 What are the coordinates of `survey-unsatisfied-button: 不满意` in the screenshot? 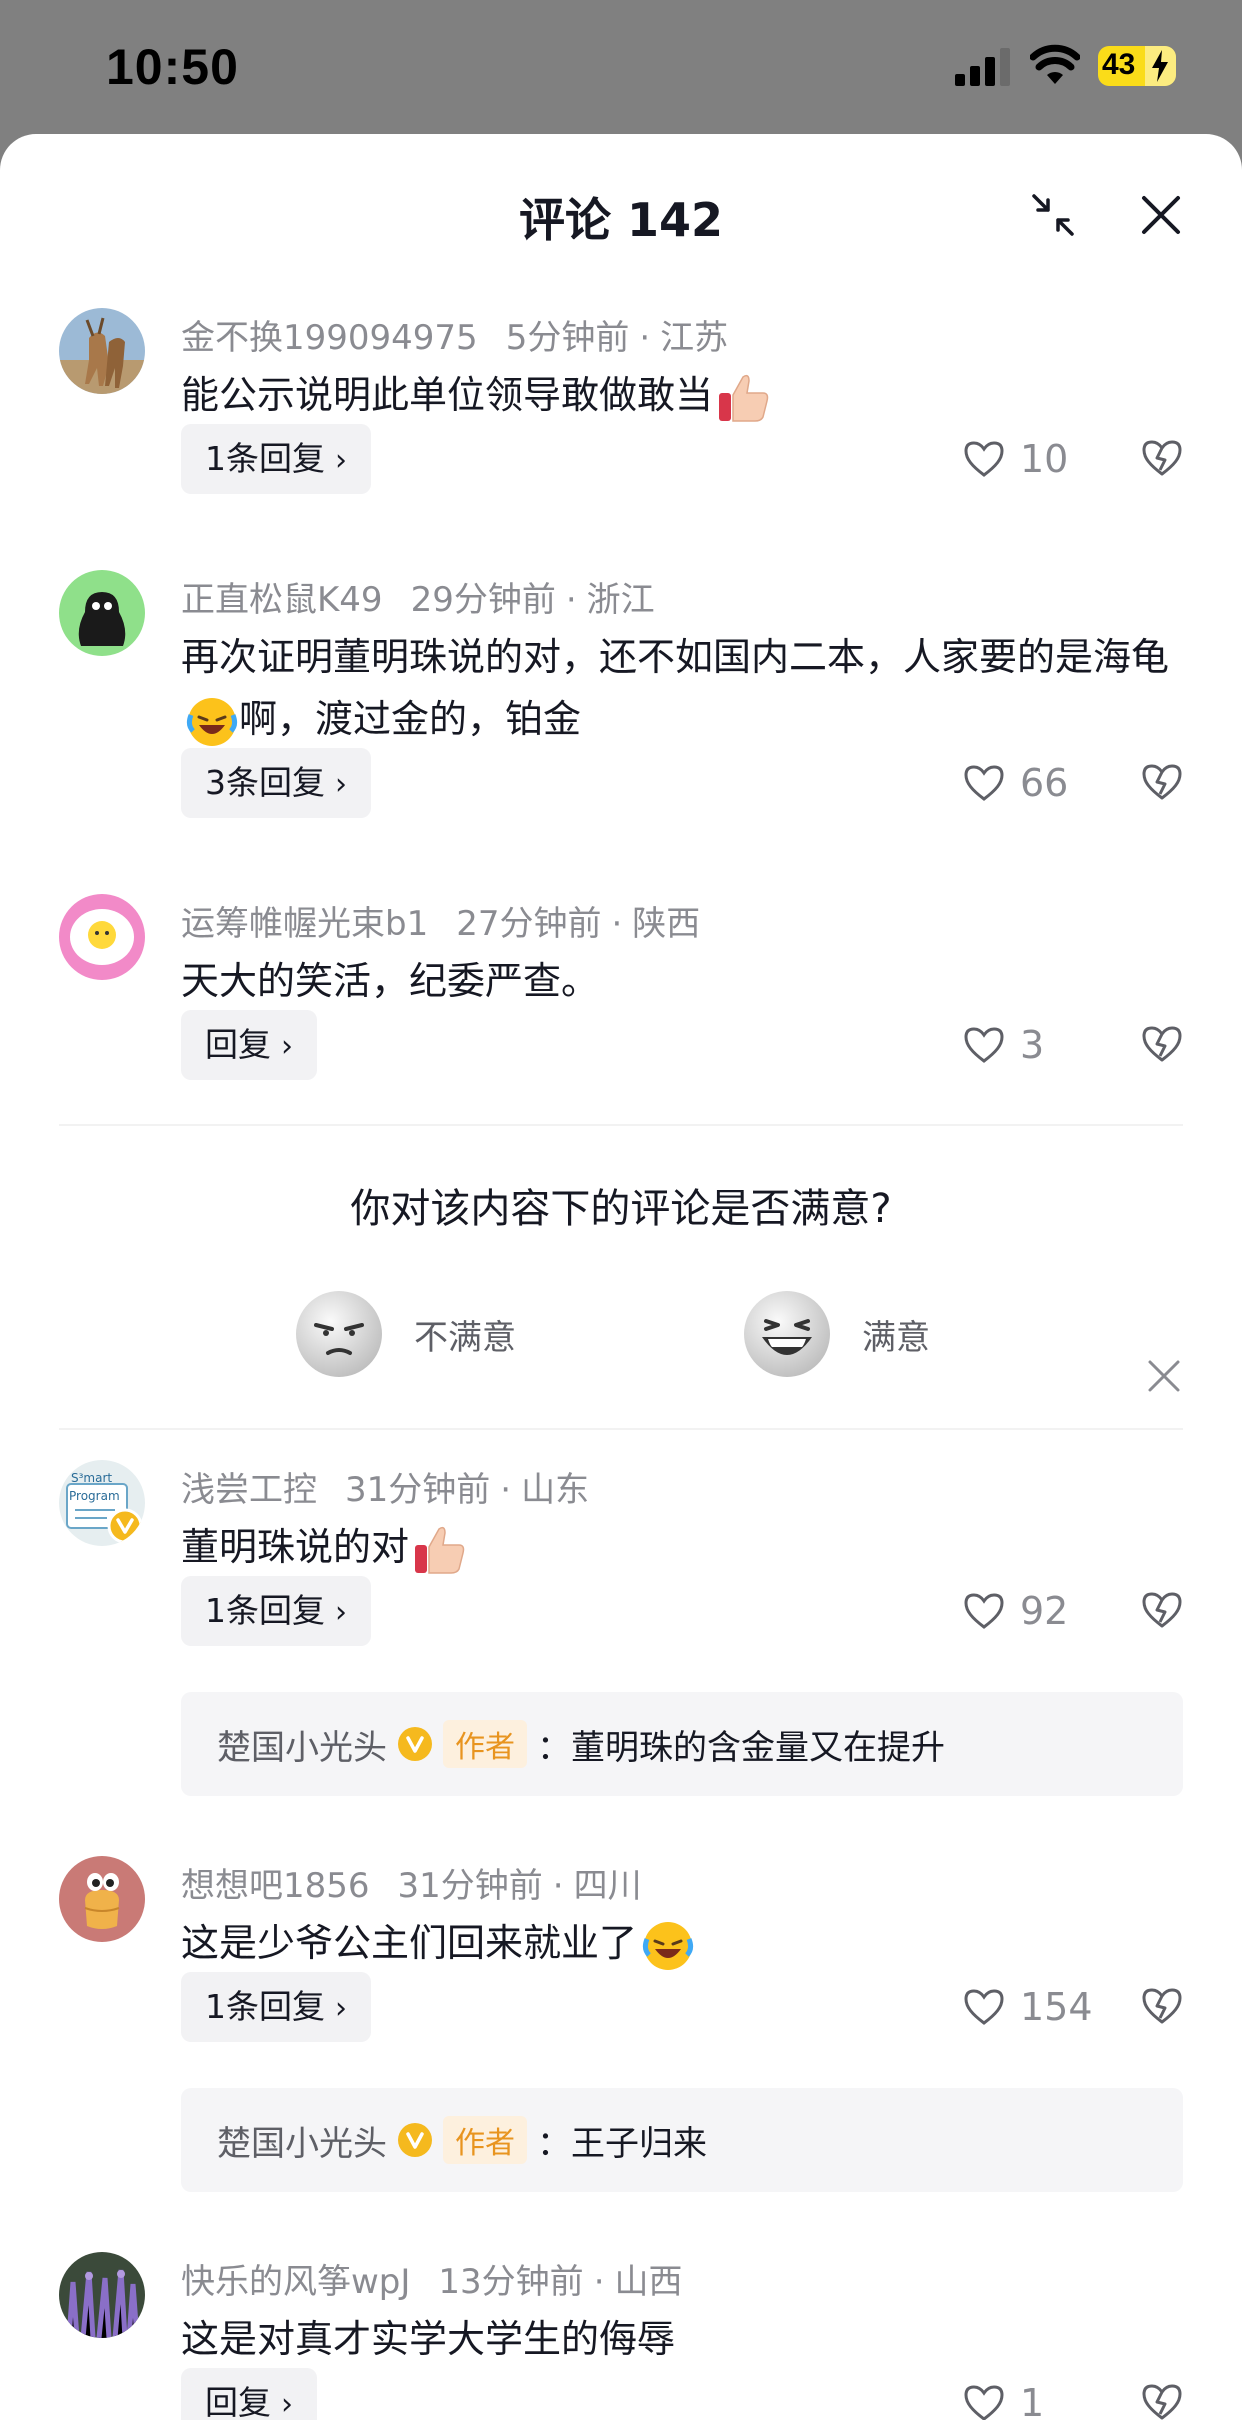 It's located at (405, 1334).